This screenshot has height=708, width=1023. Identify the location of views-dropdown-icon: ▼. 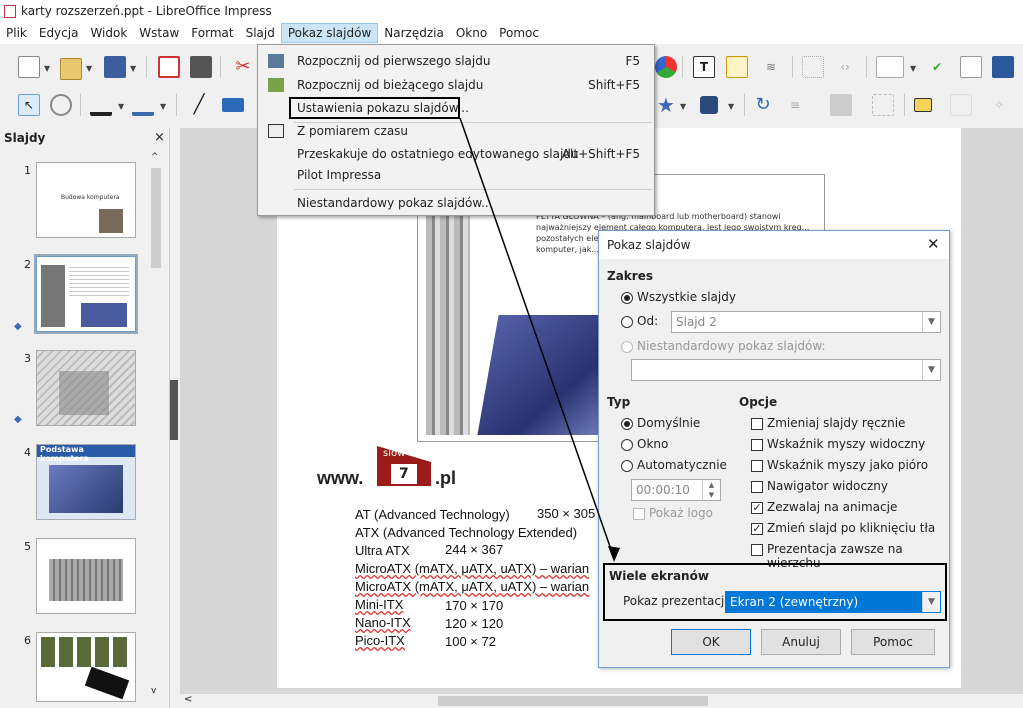
(913, 68).